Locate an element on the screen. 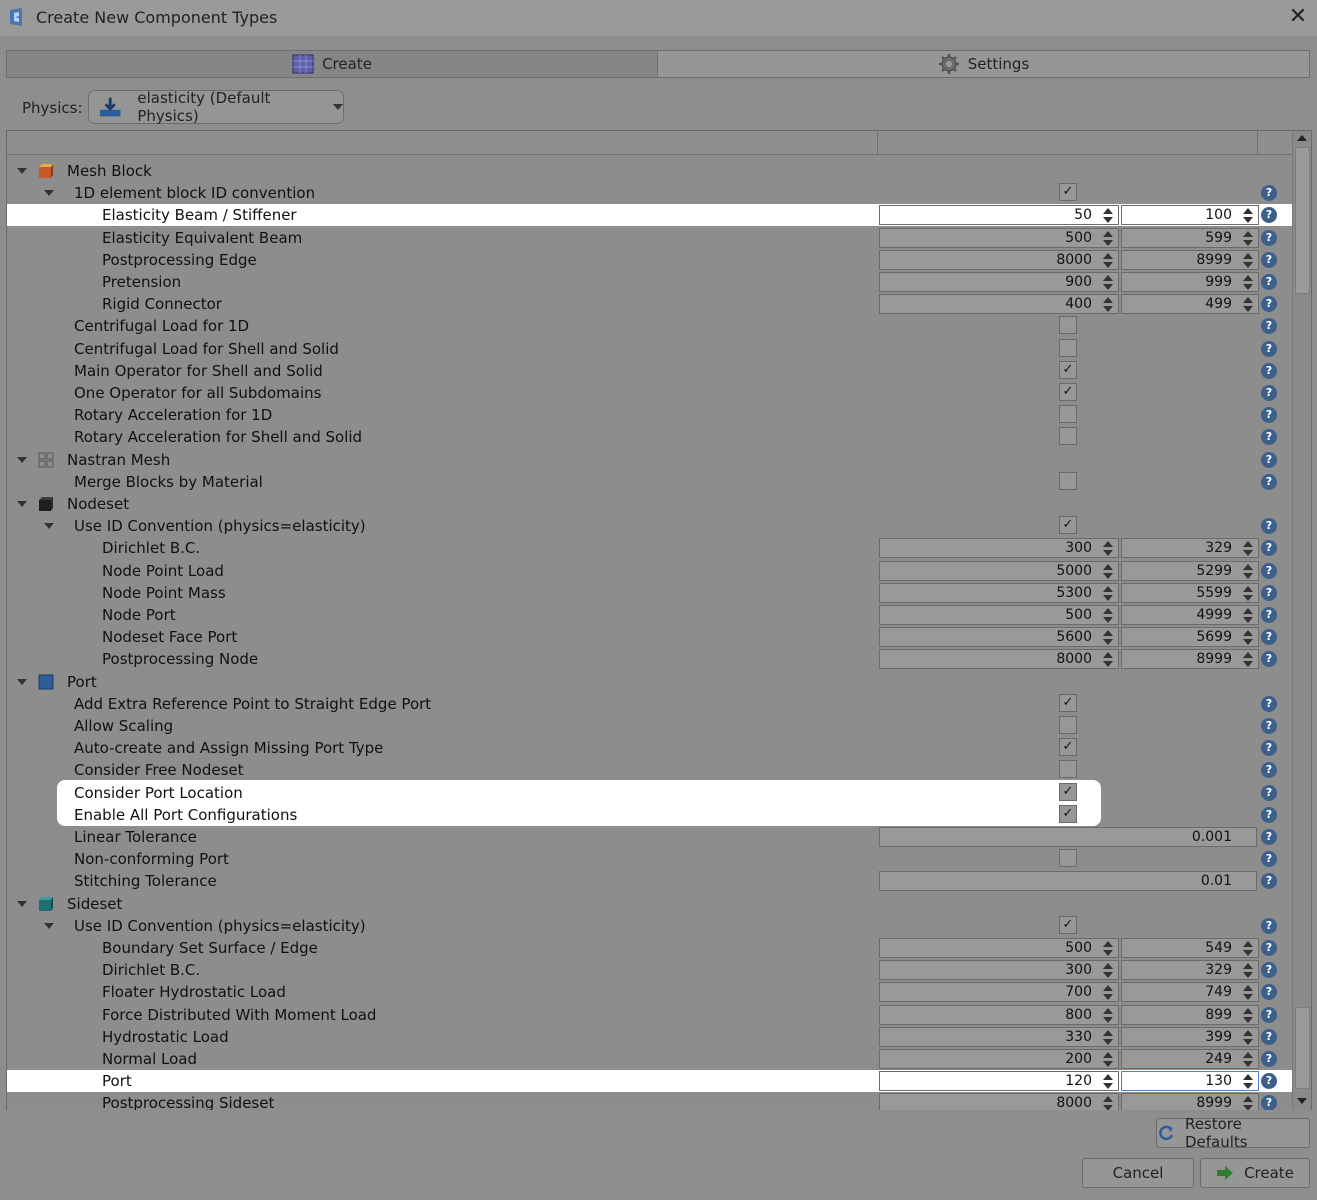 This screenshot has width=1317, height=1200. tree-row-main-operator-for-shell-and-solid: Main Operator for Shell and Solid ✓? is located at coordinates (650, 371).